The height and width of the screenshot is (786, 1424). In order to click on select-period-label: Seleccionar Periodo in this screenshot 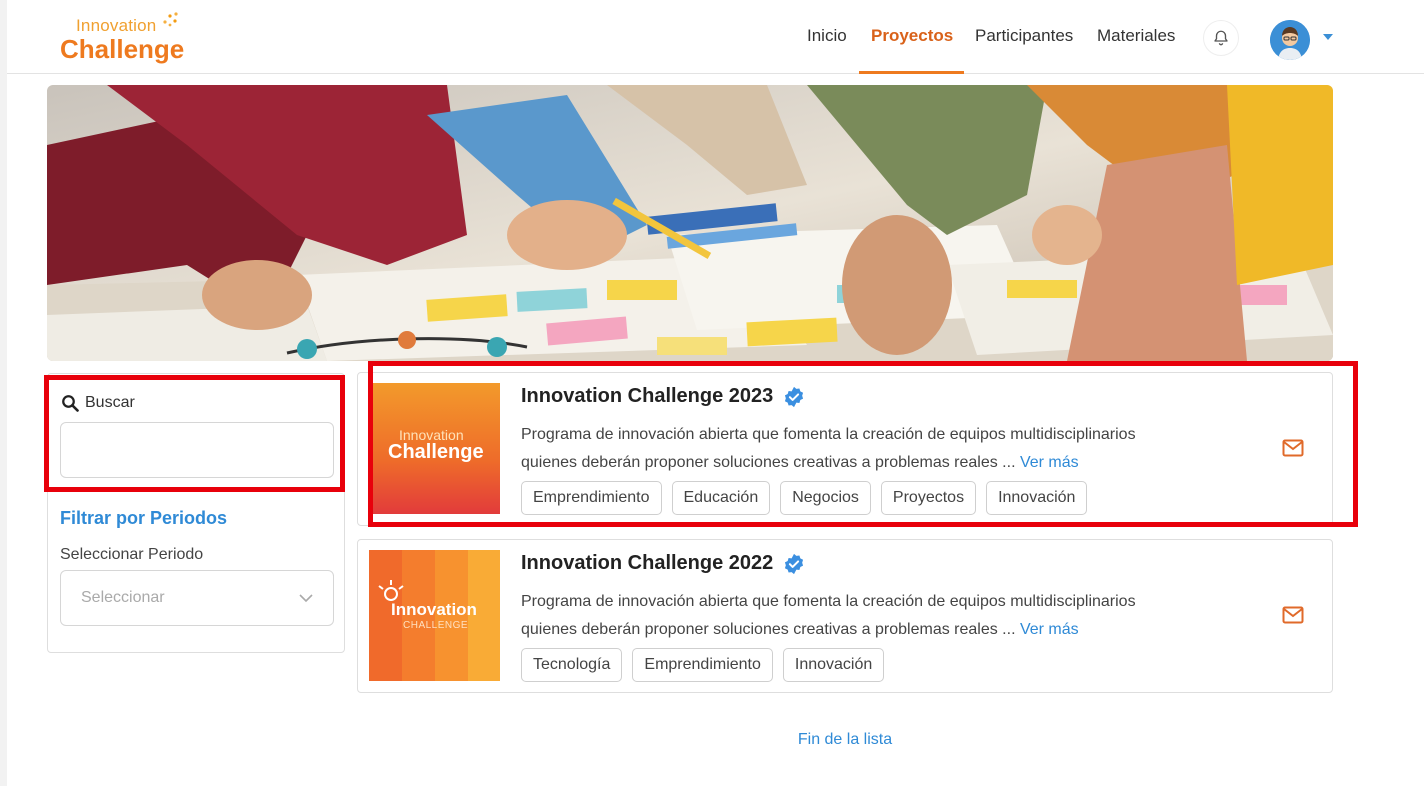, I will do `click(132, 554)`.